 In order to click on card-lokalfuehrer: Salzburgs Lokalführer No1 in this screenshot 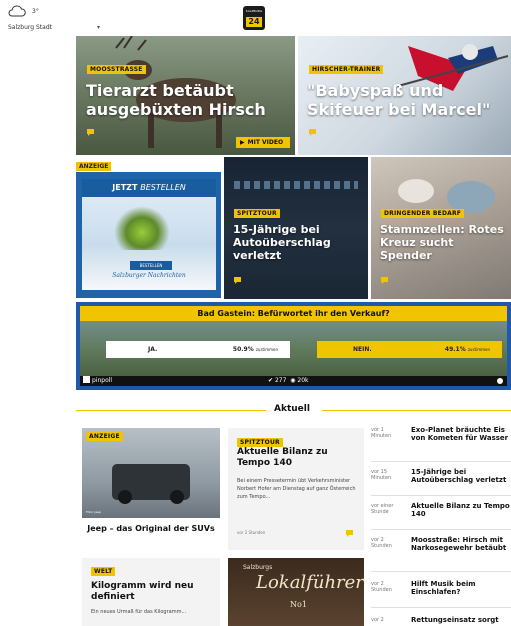, I will do `click(296, 592)`.